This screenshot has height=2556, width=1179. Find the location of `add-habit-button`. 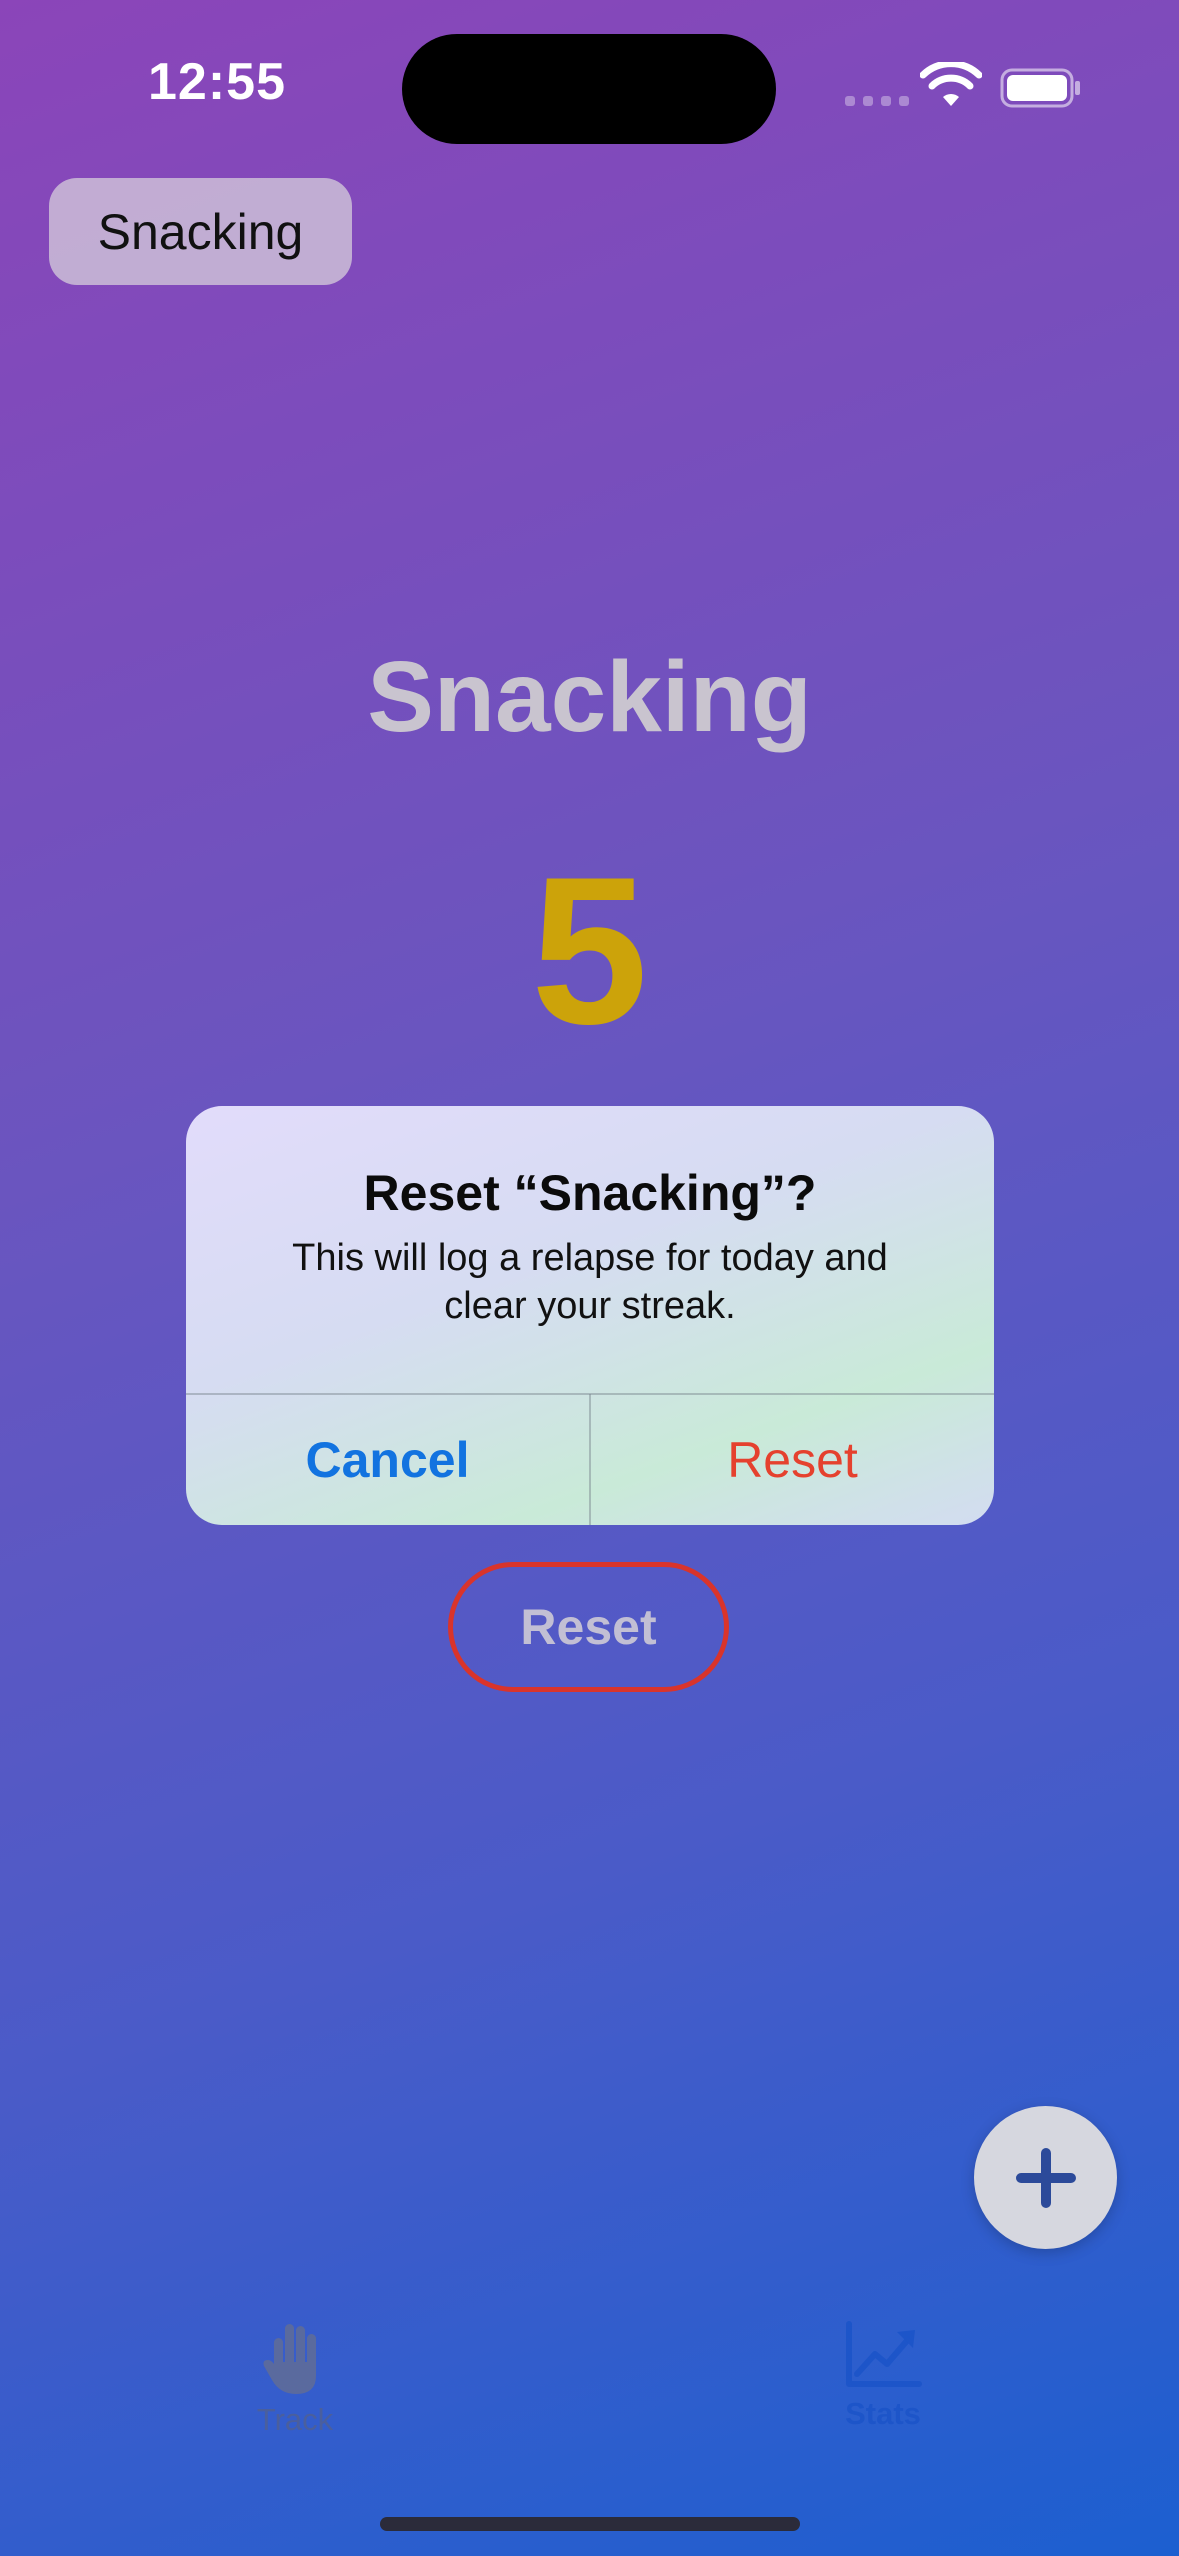

add-habit-button is located at coordinates (1045, 2177).